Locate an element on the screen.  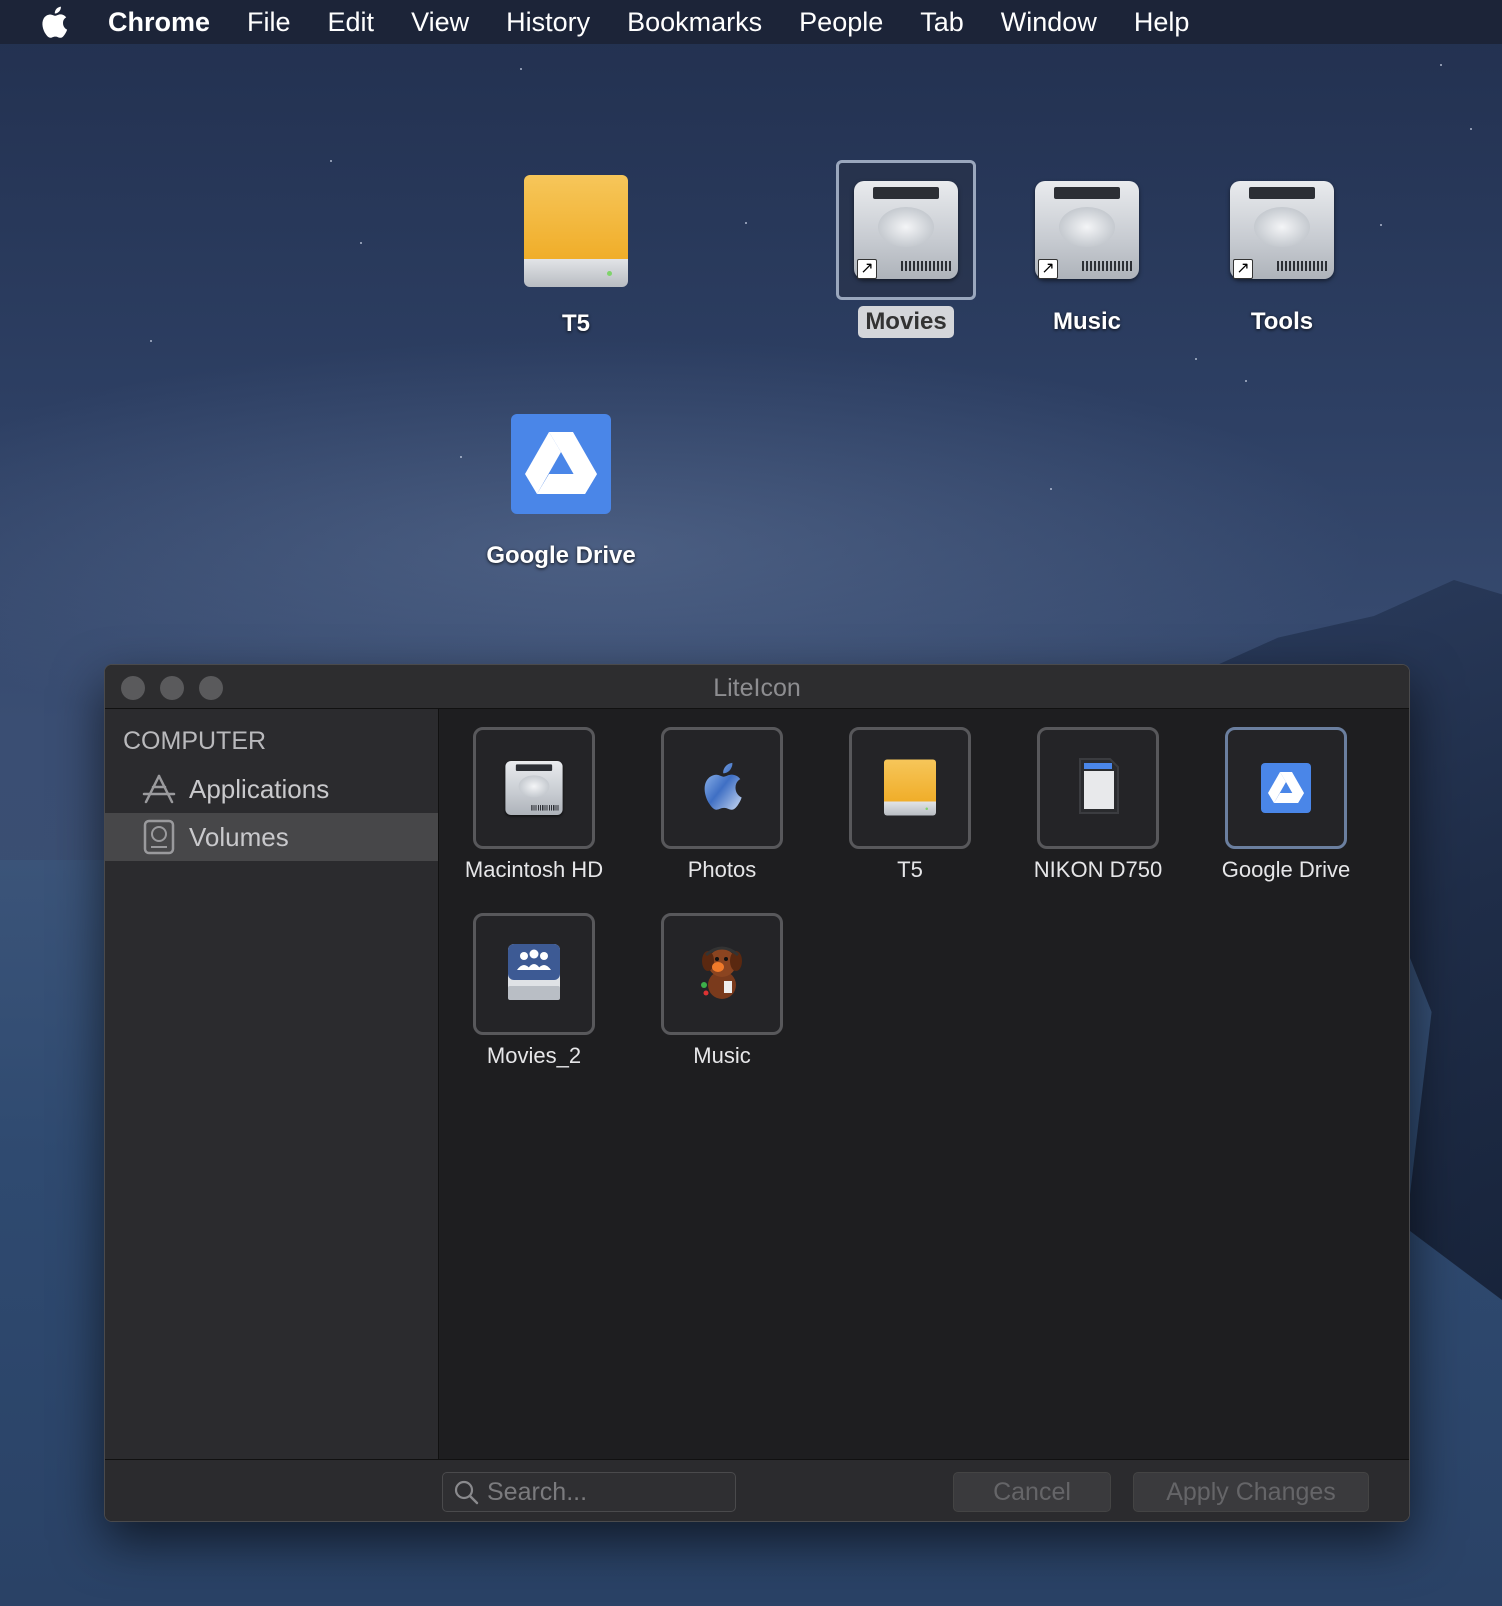
search-icon is located at coordinates (466, 1492).